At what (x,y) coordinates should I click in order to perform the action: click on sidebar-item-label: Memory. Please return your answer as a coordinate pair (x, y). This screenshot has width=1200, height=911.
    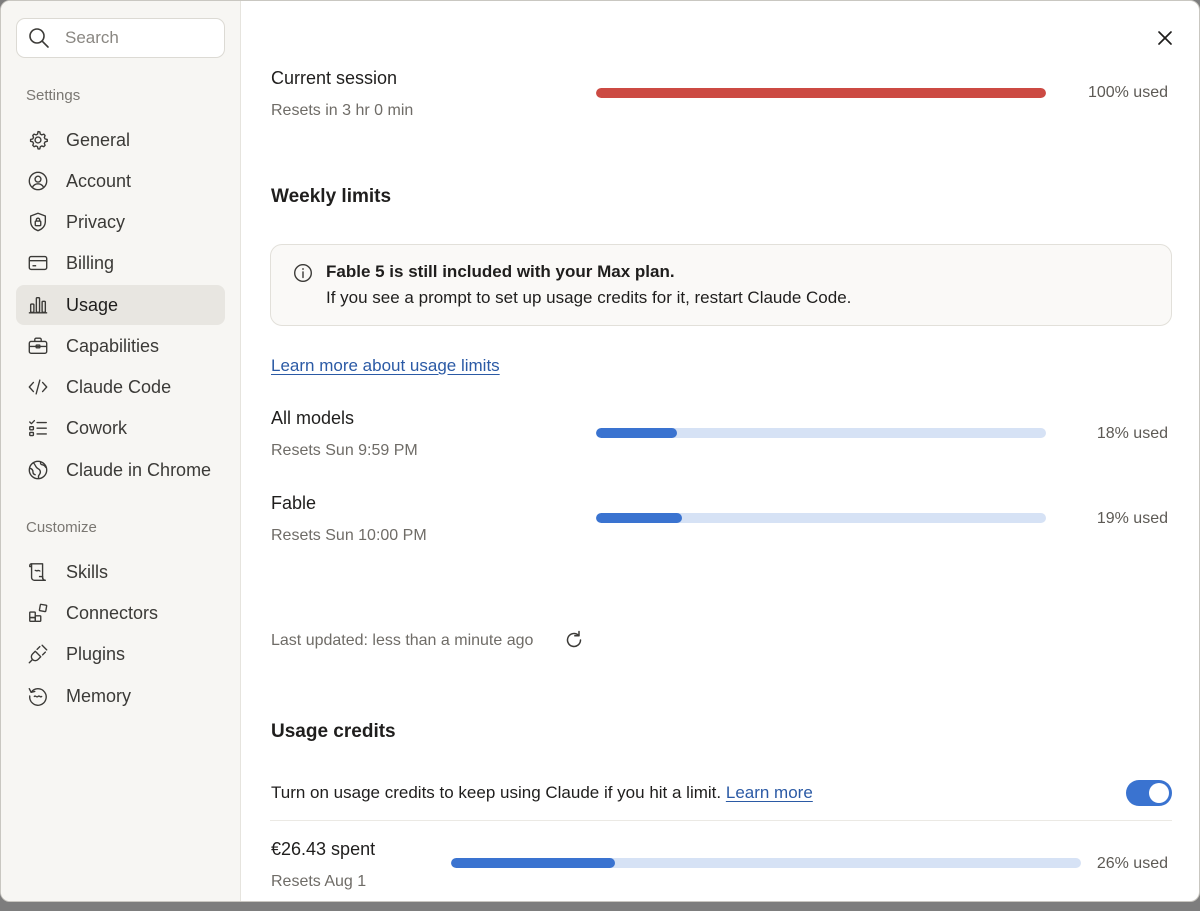
    Looking at the image, I should click on (99, 695).